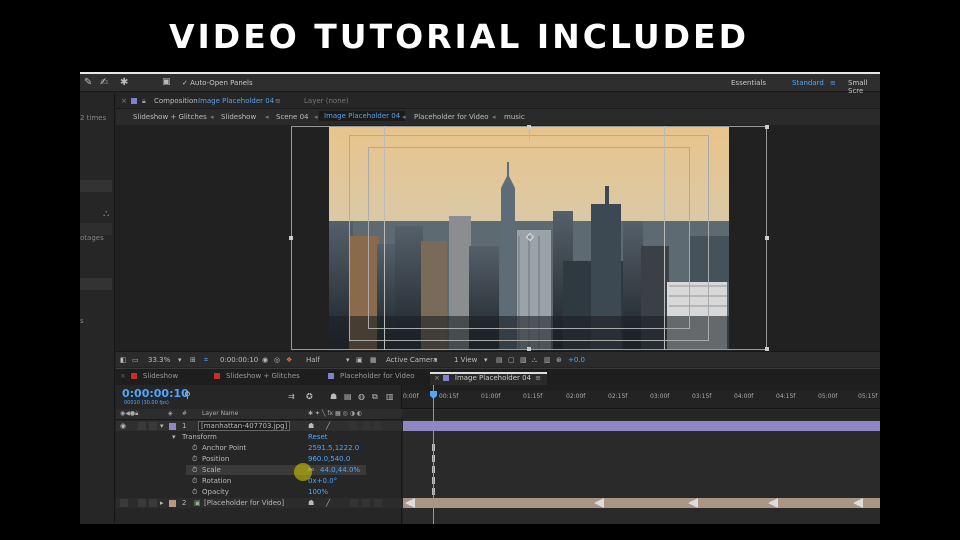 The image size is (960, 540). I want to click on breadcrumb-item: music, so click(514, 117).